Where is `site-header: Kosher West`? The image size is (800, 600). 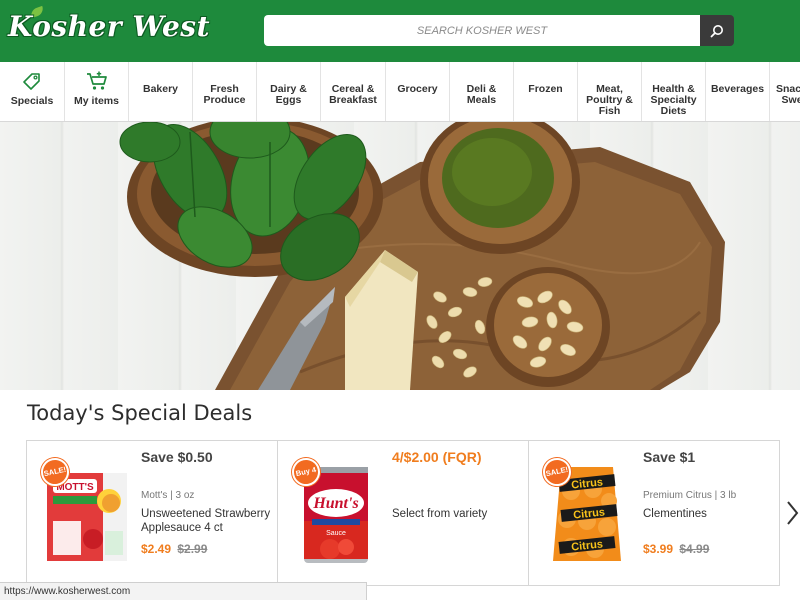 site-header: Kosher West is located at coordinates (400, 31).